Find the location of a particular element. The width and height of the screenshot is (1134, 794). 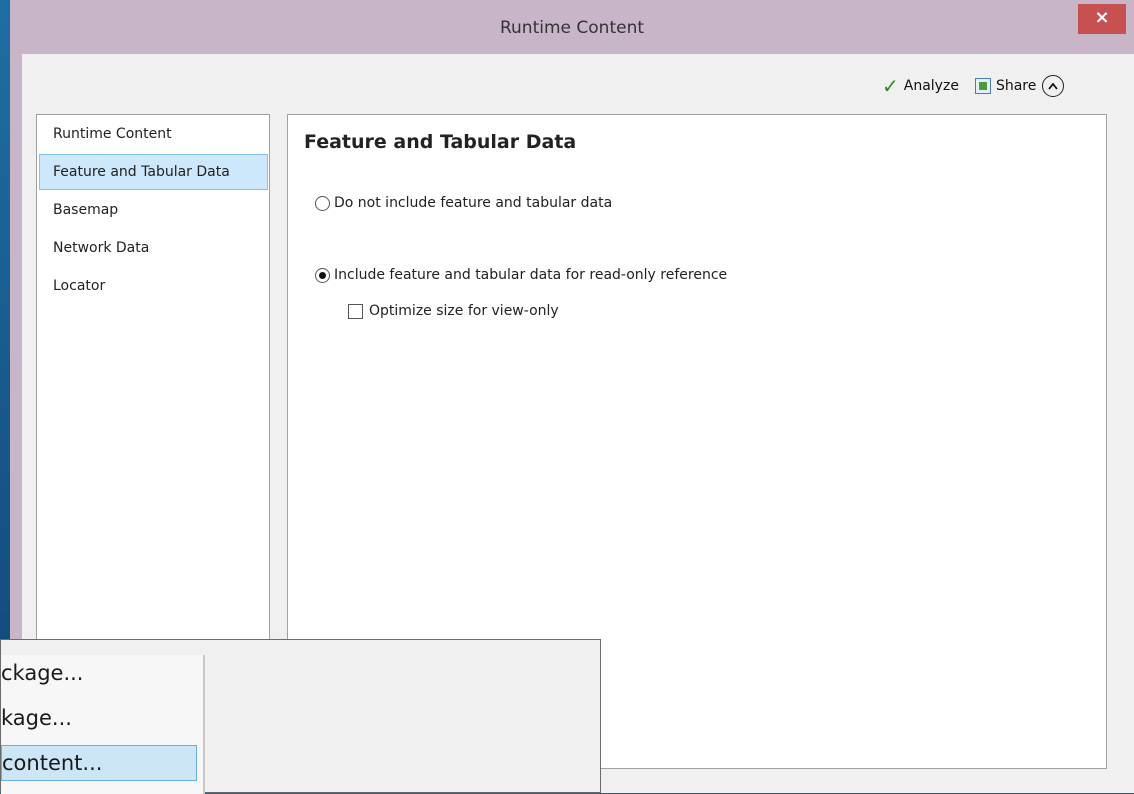

exclude-data-option: Do not include feature and tabular data is located at coordinates (463, 203).